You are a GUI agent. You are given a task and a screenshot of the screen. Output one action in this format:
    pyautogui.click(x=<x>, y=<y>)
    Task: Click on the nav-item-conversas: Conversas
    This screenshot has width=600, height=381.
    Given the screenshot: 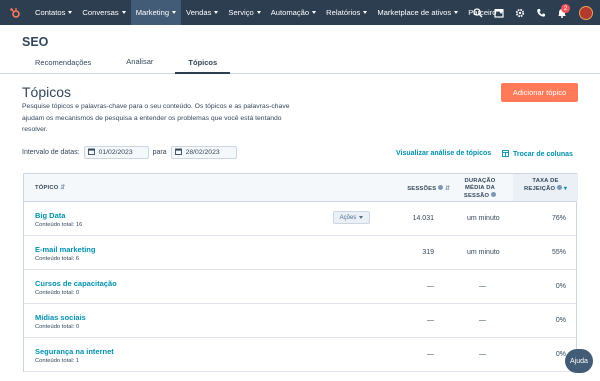 What is the action you would take?
    pyautogui.click(x=103, y=12)
    